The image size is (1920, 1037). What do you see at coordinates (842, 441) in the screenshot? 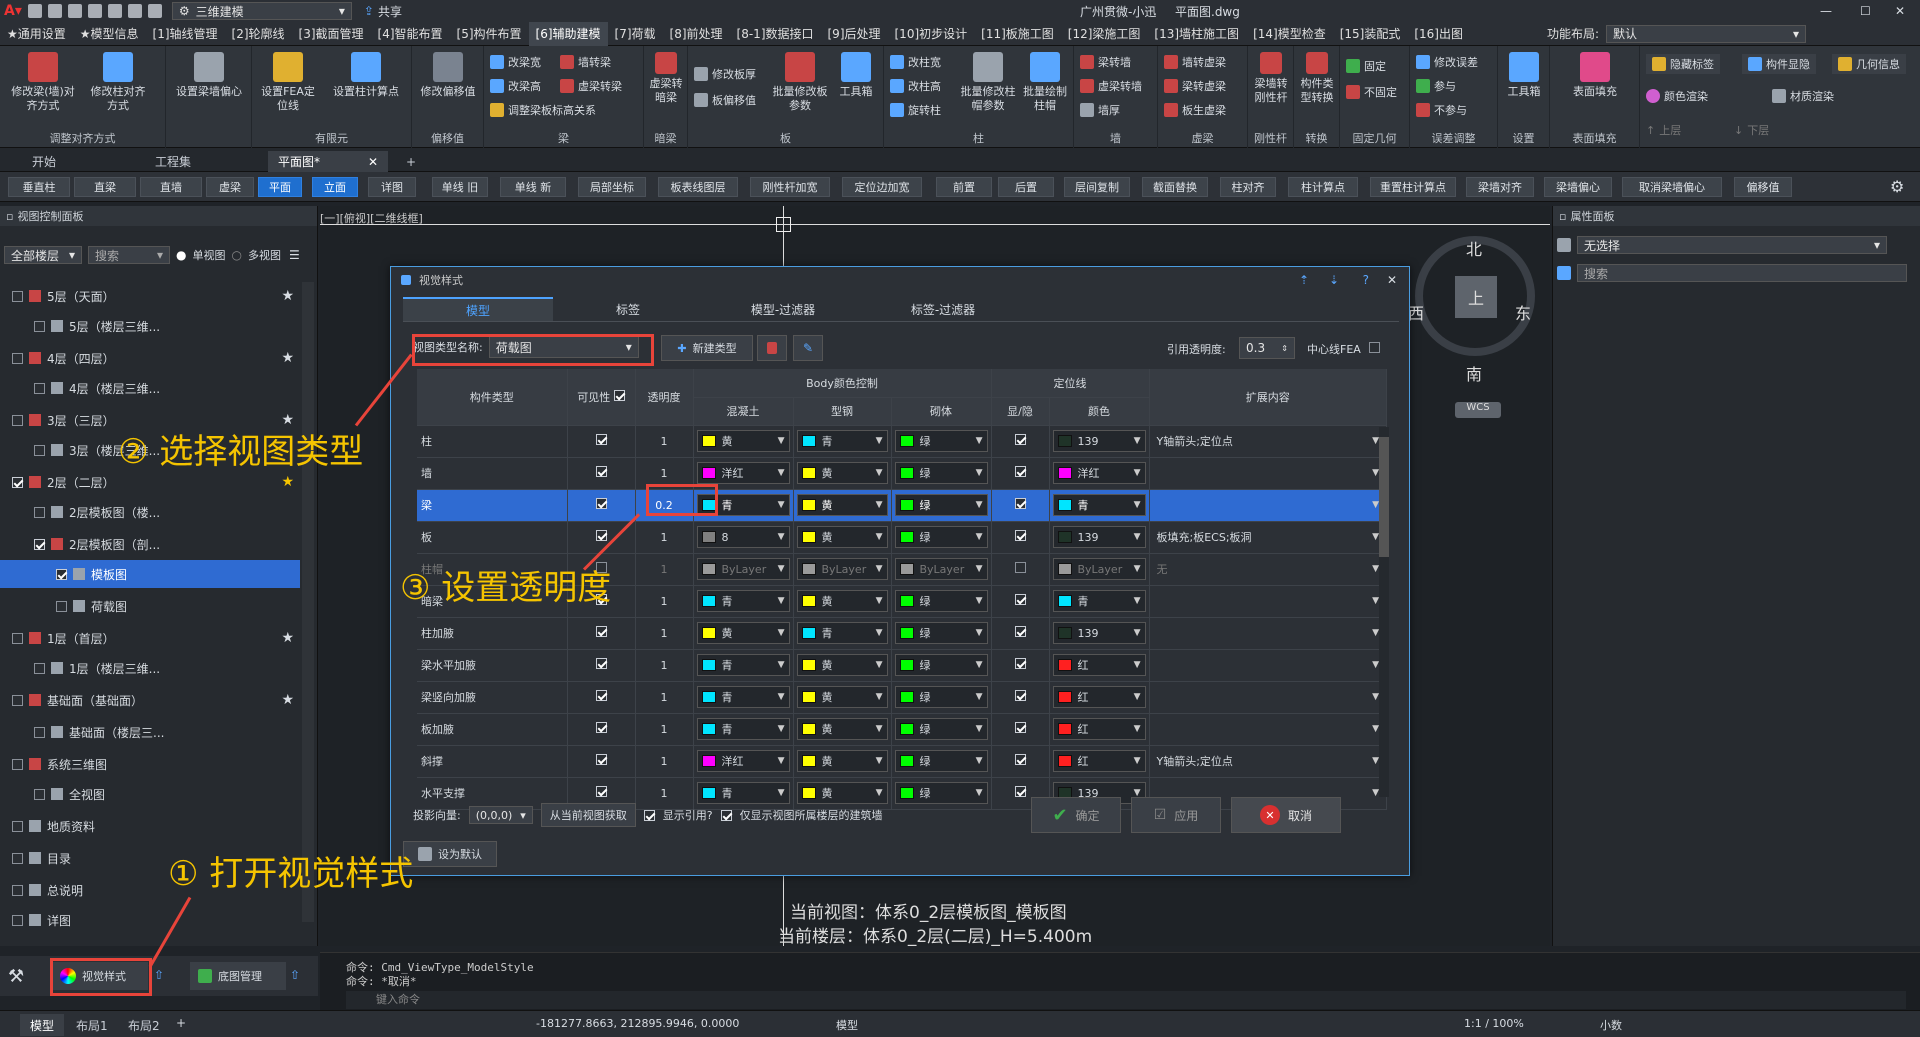
I see `steel-color-select: 青 ▼` at bounding box center [842, 441].